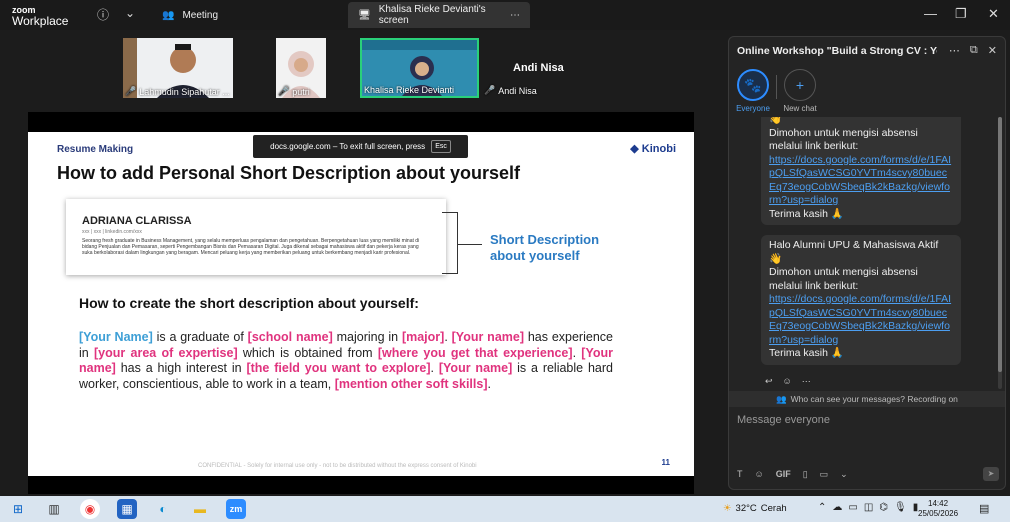 Image resolution: width=1010 pixels, height=522 pixels. Describe the element at coordinates (127, 509) in the screenshot. I see `store-icon: ▦` at that location.